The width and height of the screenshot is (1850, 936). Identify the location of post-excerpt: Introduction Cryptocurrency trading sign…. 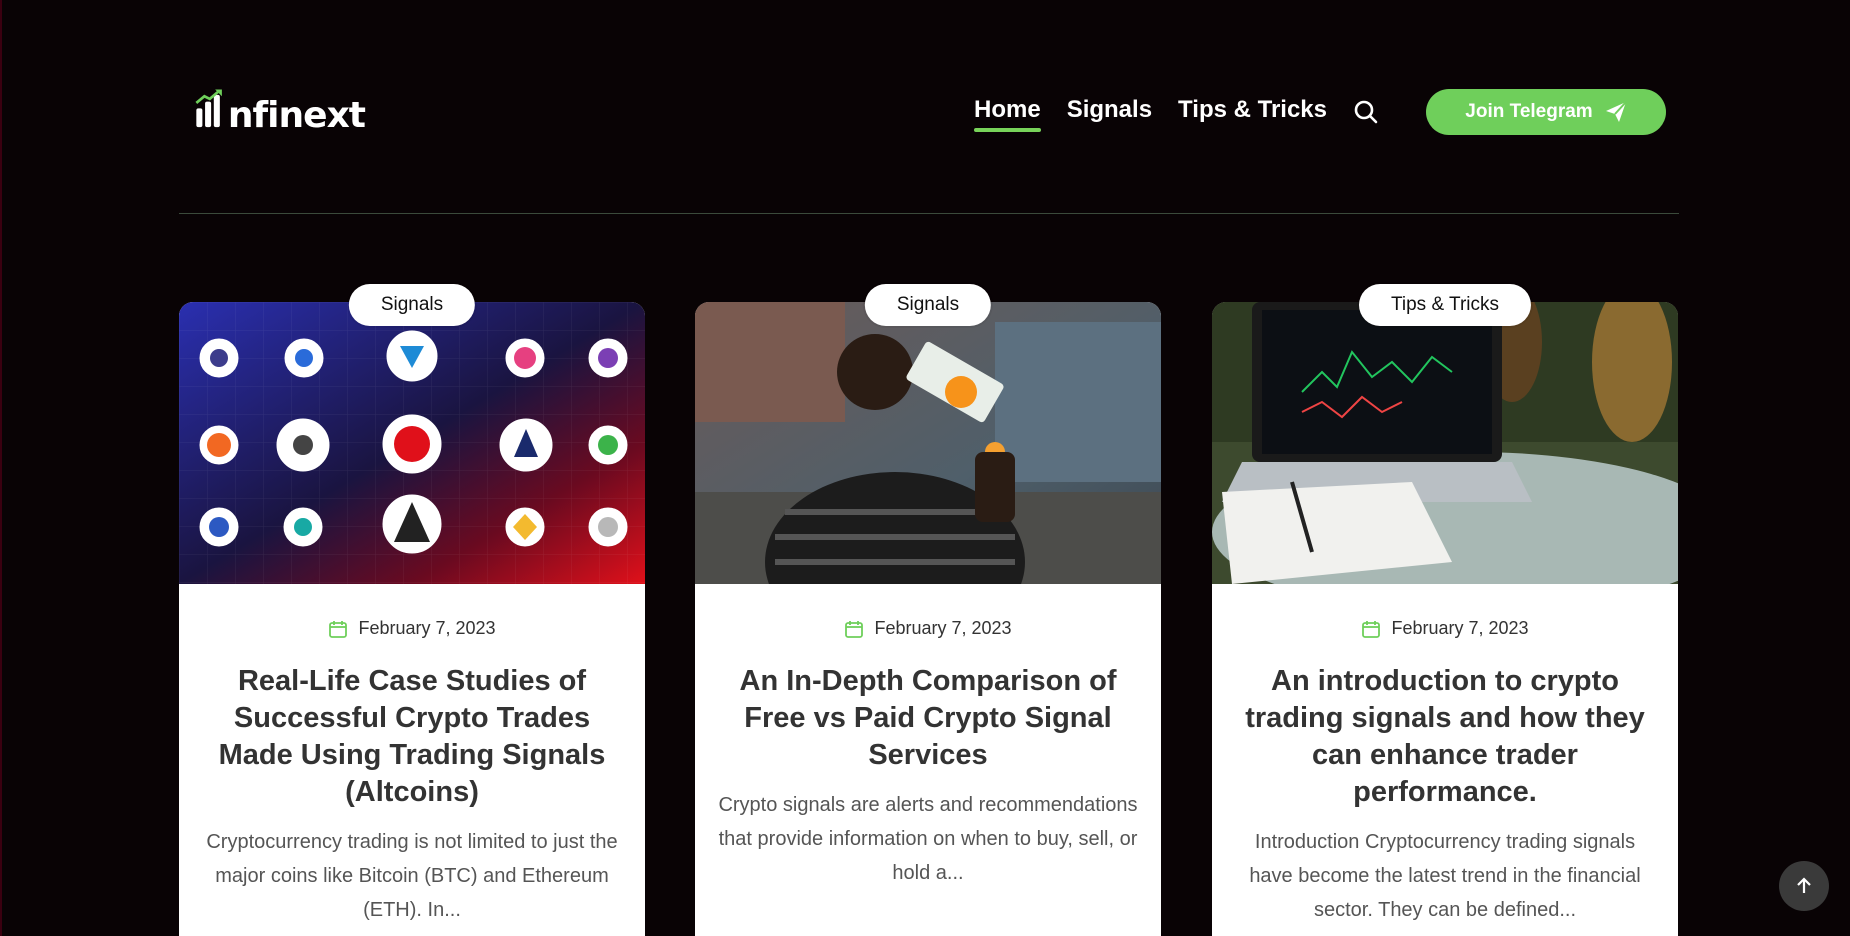
(1445, 876).